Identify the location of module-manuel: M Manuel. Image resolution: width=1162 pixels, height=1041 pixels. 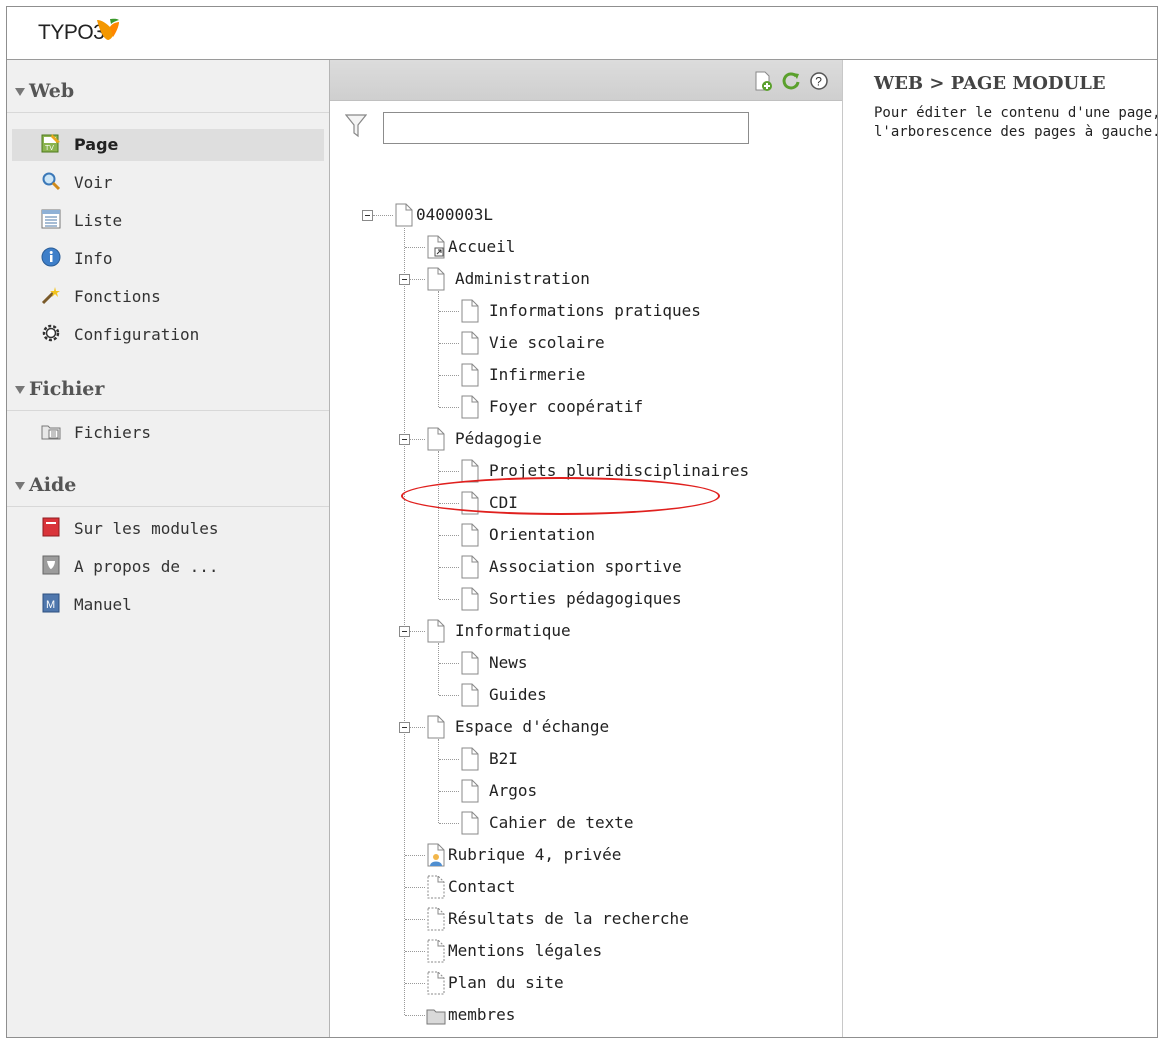
(172, 605).